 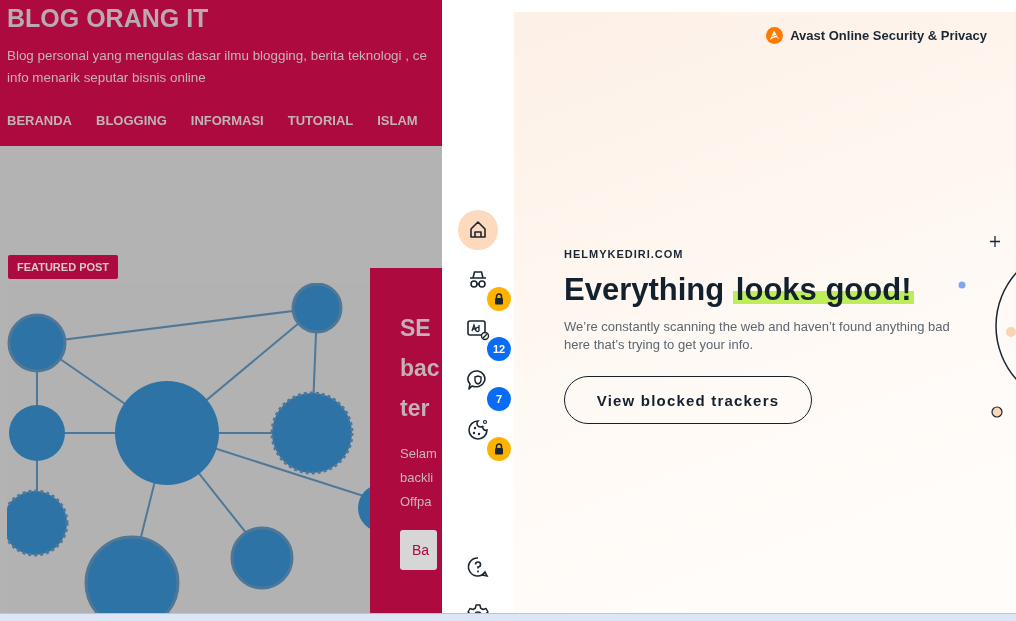 What do you see at coordinates (39, 120) in the screenshot?
I see `nav-link: BERANDA` at bounding box center [39, 120].